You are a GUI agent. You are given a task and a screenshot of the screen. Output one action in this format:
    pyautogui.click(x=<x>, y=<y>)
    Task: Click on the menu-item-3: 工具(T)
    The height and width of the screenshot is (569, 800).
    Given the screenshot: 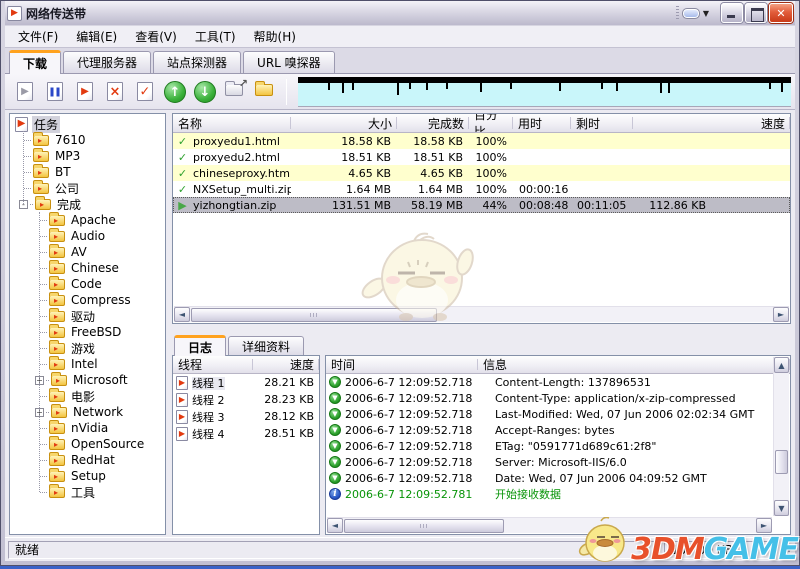 What is the action you would take?
    pyautogui.click(x=215, y=36)
    